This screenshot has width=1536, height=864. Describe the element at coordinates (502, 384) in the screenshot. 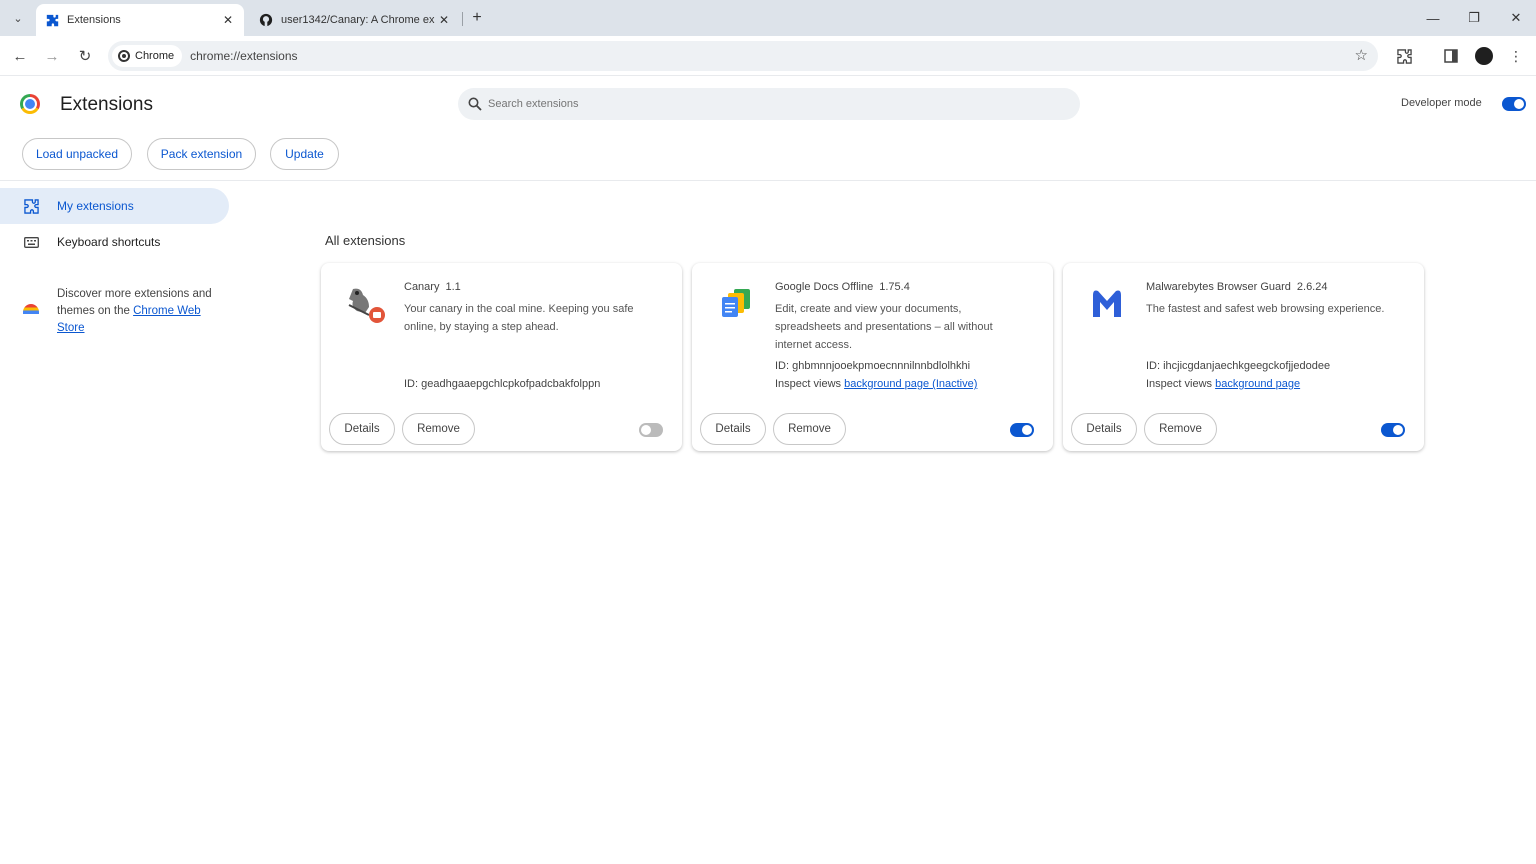

I see `extension-id: ID: geadhgaaepgchlcpkofpadcbakfolppn` at that location.